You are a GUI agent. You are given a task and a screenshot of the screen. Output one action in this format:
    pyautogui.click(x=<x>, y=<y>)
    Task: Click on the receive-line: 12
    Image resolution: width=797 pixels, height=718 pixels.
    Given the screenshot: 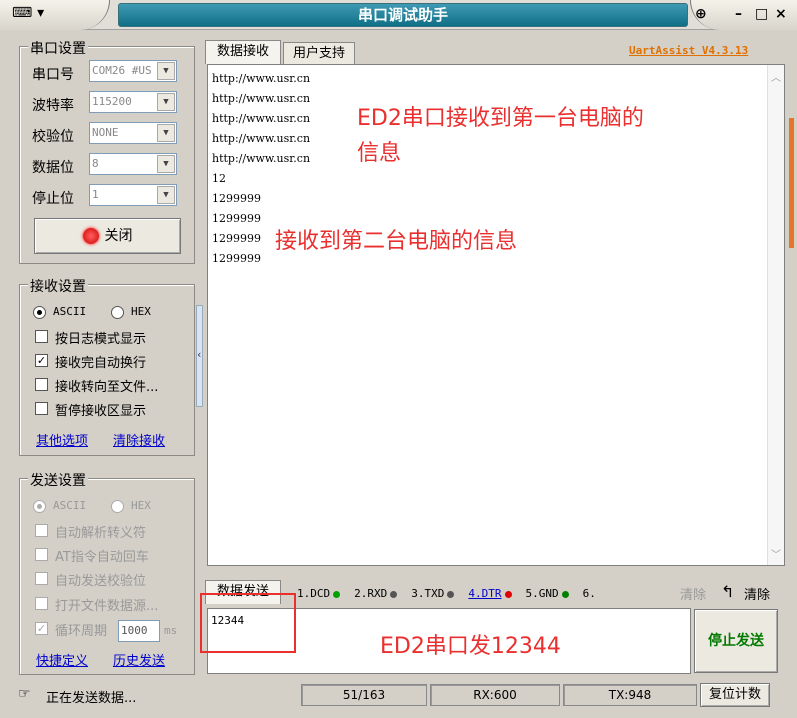 What is the action you would take?
    pyautogui.click(x=219, y=178)
    